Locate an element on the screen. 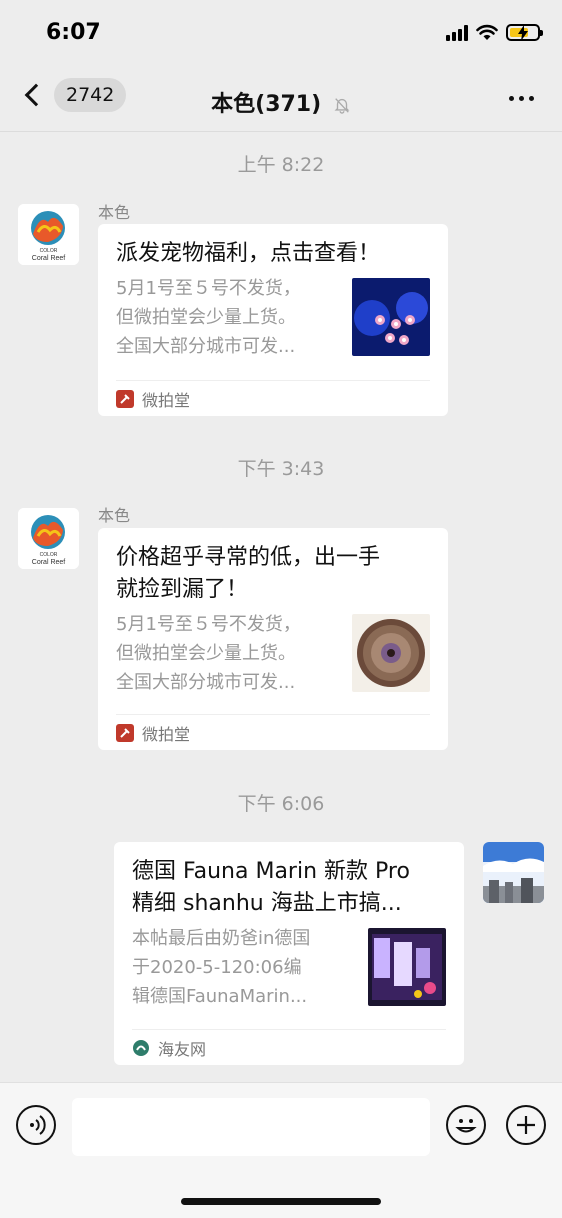 The image size is (562, 1218). emoji-button is located at coordinates (466, 1125).